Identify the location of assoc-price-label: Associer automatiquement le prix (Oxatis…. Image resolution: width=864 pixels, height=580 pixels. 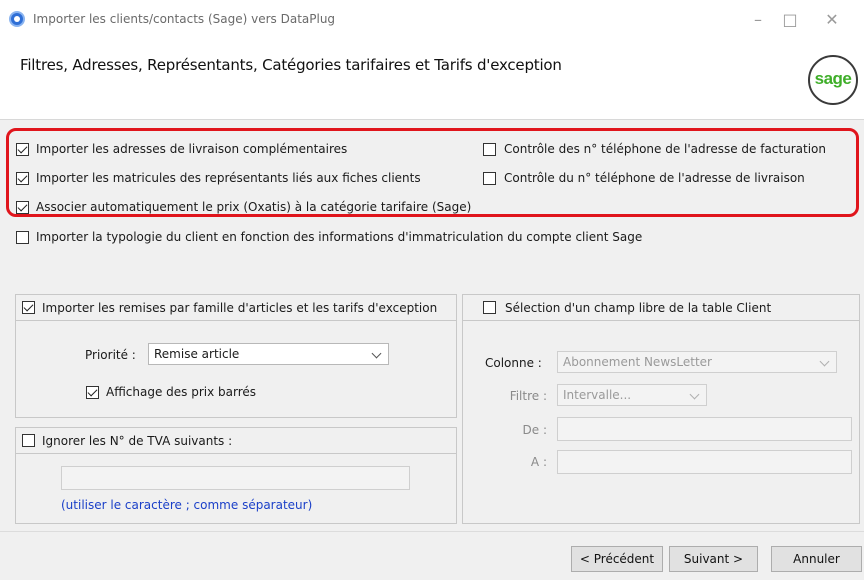
(253, 207).